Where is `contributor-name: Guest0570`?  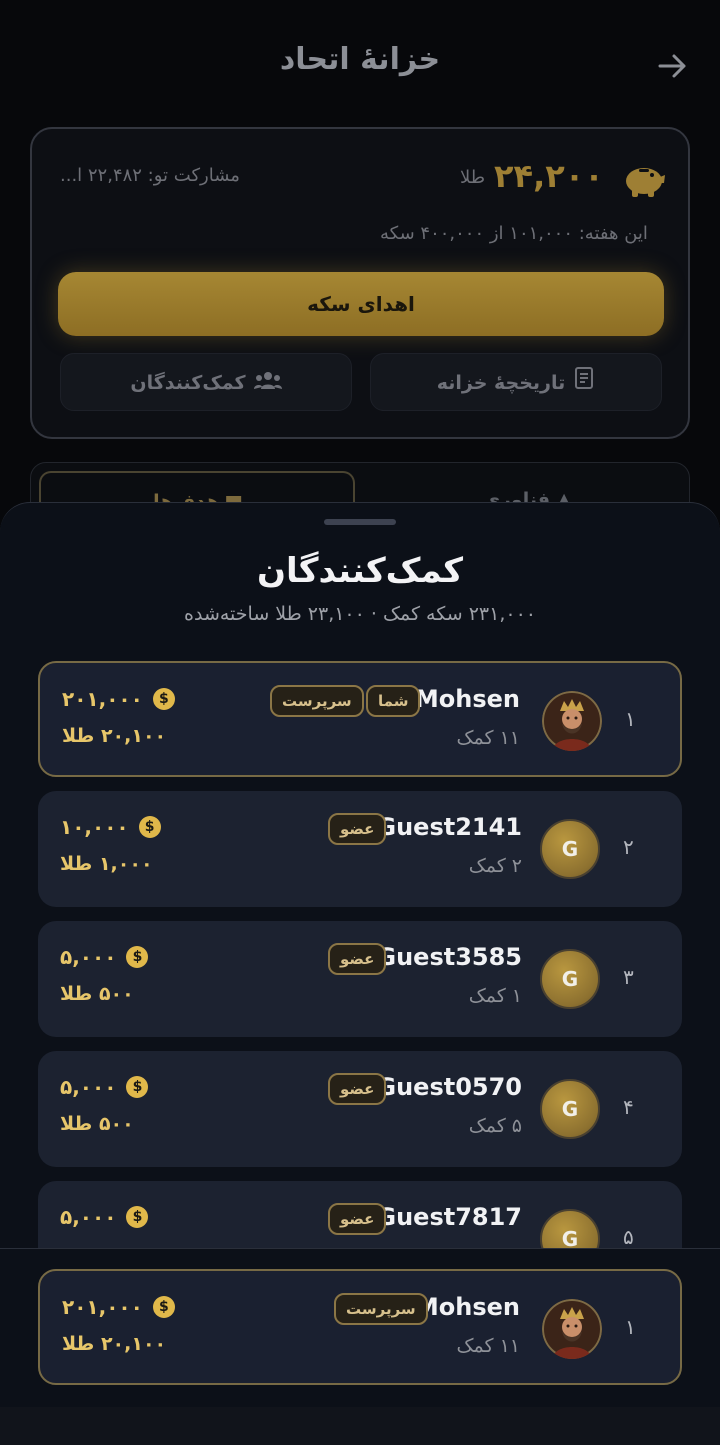
contributor-name: Guest0570 is located at coordinates (449, 1087).